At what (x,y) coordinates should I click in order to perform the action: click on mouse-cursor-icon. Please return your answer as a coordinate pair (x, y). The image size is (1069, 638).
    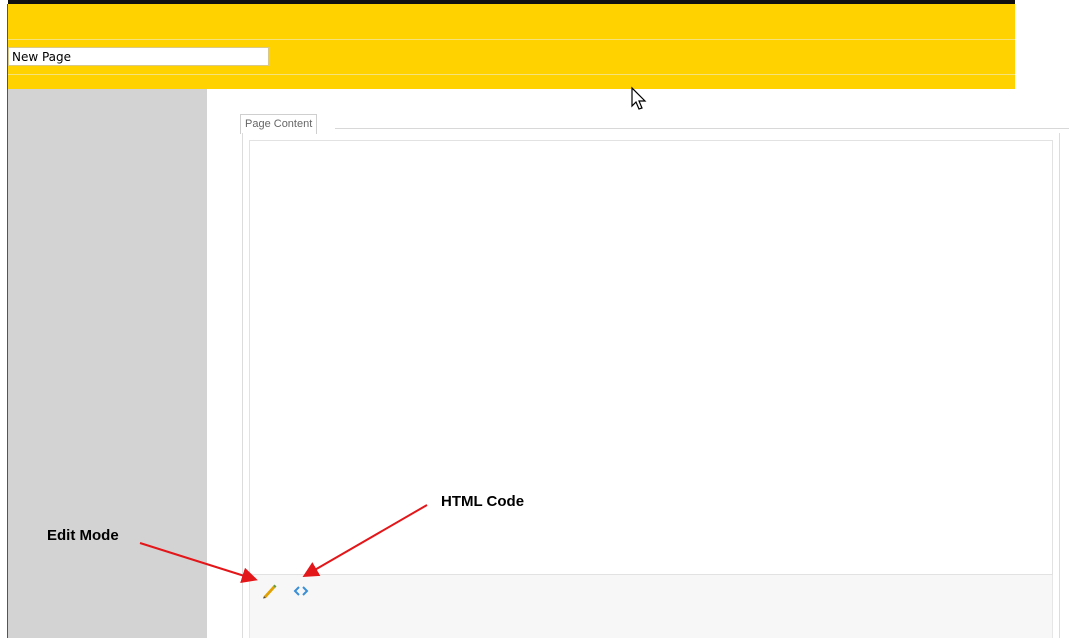
    Looking at the image, I should click on (639, 98).